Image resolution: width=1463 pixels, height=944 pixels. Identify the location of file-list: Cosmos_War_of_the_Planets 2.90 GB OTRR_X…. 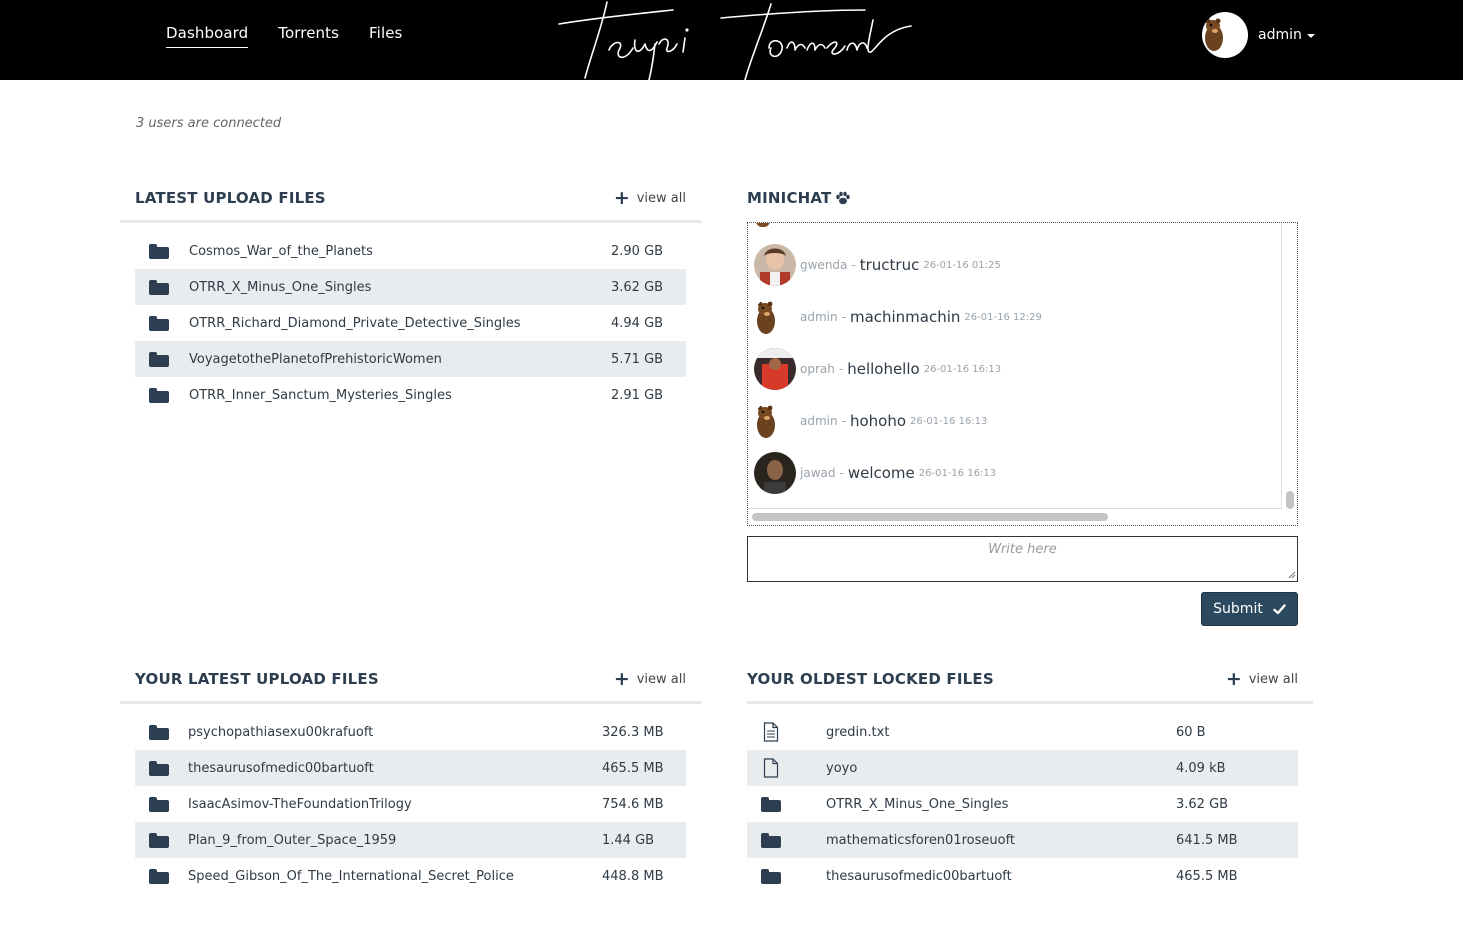
(410, 323).